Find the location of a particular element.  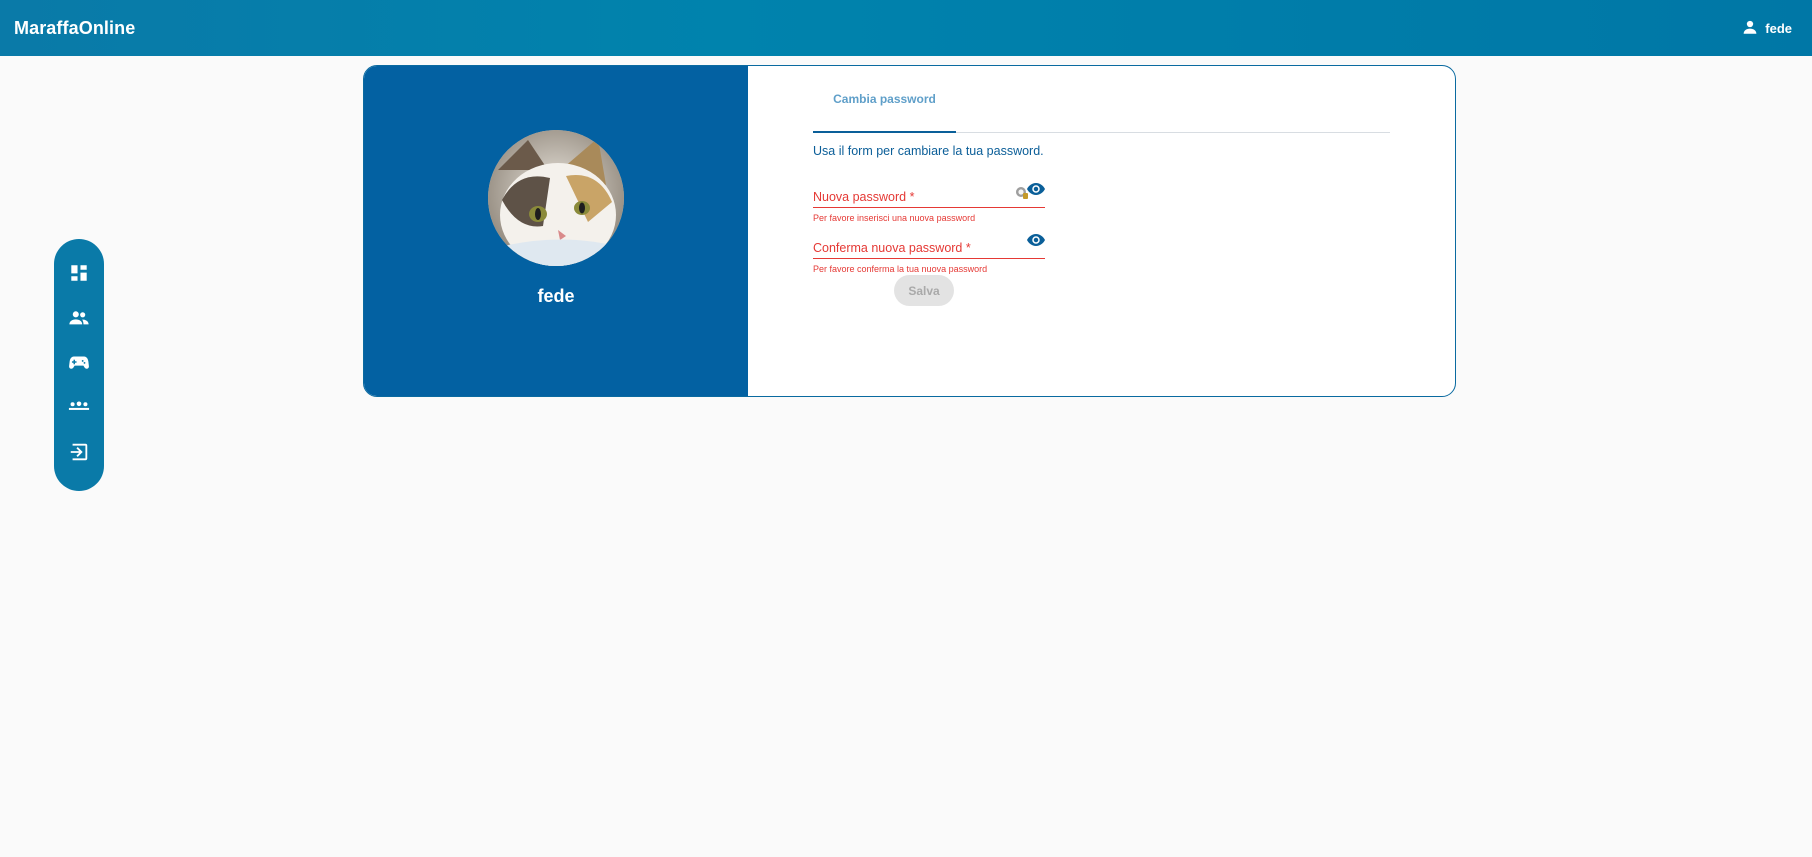

nav-login is located at coordinates (79, 455).